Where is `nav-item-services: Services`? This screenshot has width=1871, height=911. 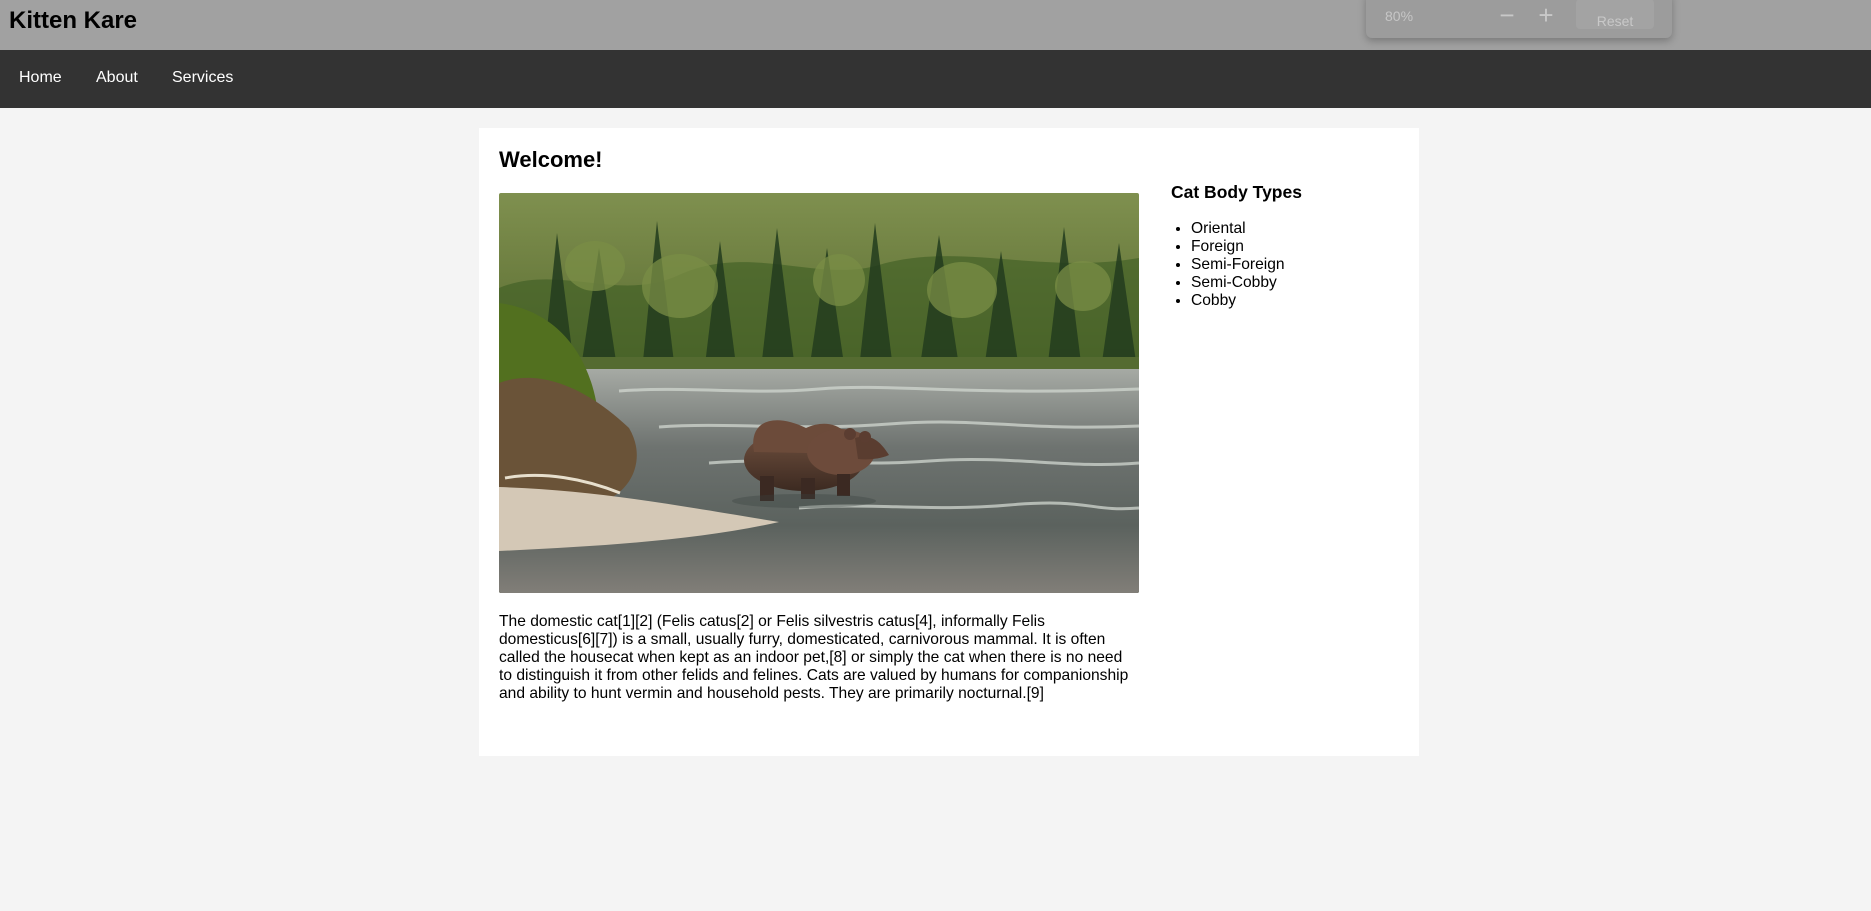
nav-item-services: Services is located at coordinates (202, 78).